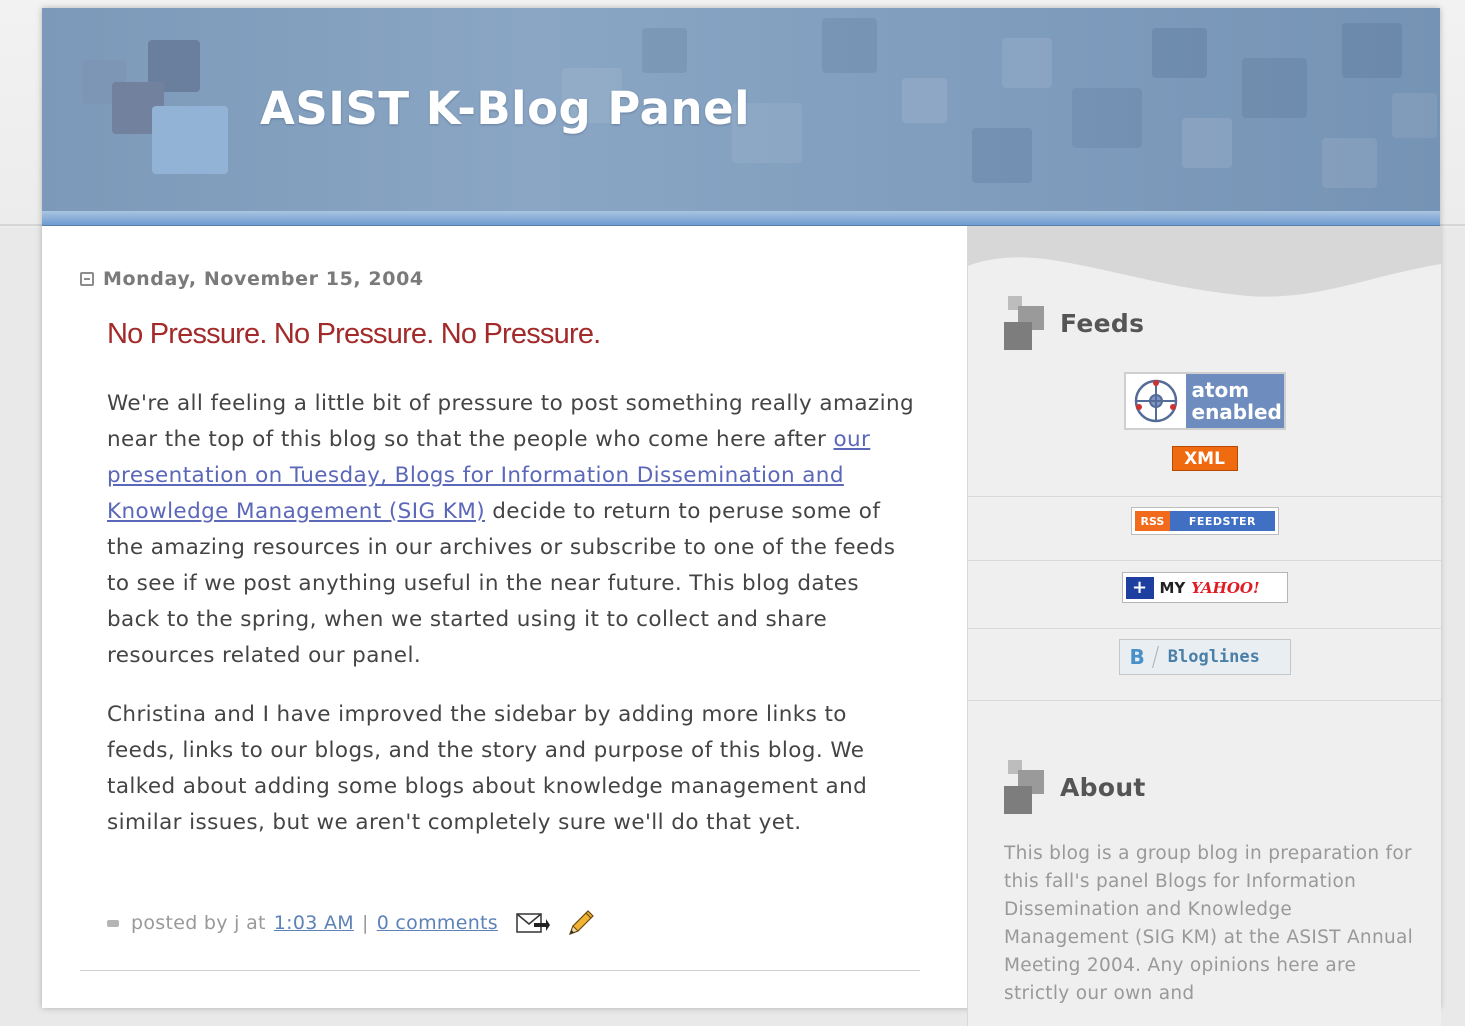 The image size is (1465, 1026). I want to click on collapse-icon, so click(87, 279).